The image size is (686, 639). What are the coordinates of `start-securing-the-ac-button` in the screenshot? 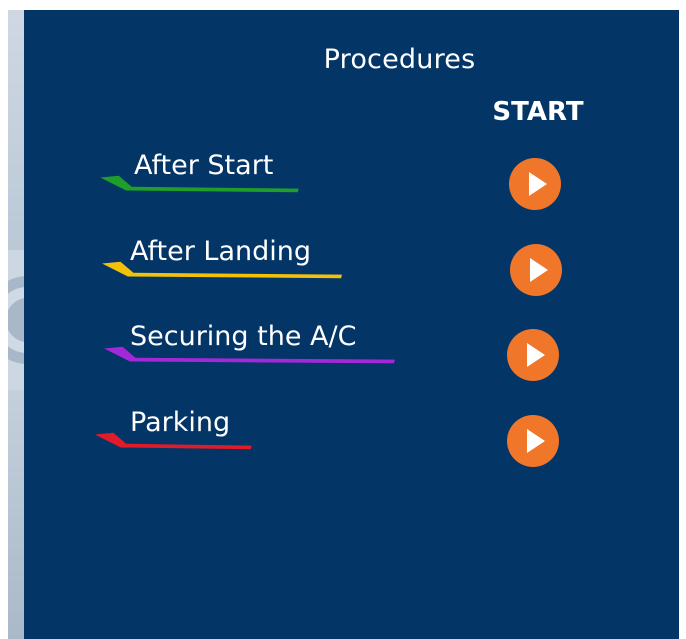 It's located at (533, 355).